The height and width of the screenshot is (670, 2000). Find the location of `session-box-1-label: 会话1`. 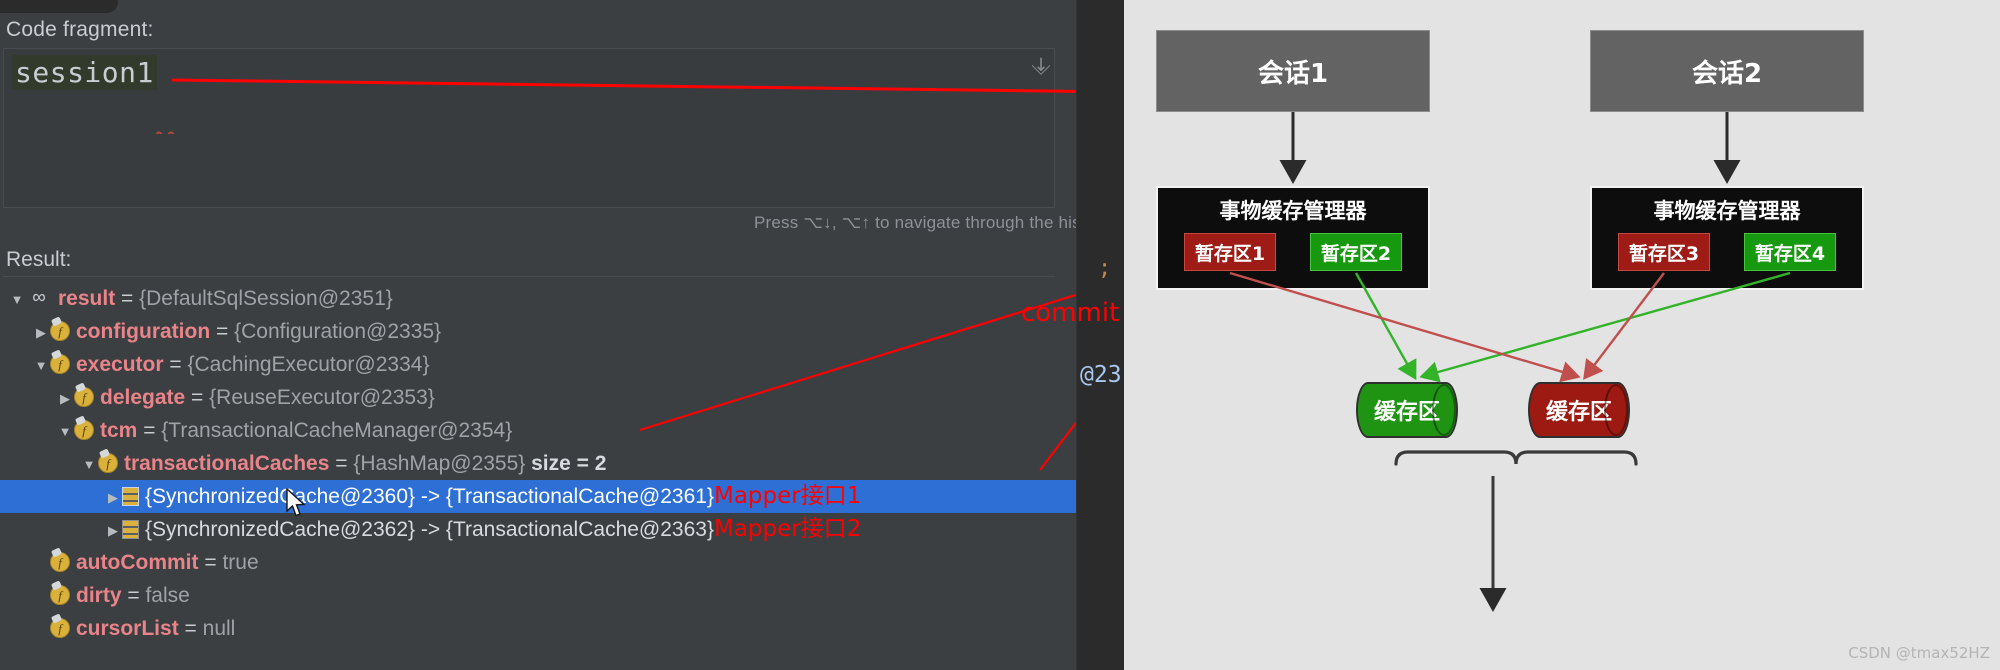

session-box-1-label: 会话1 is located at coordinates (1293, 73).